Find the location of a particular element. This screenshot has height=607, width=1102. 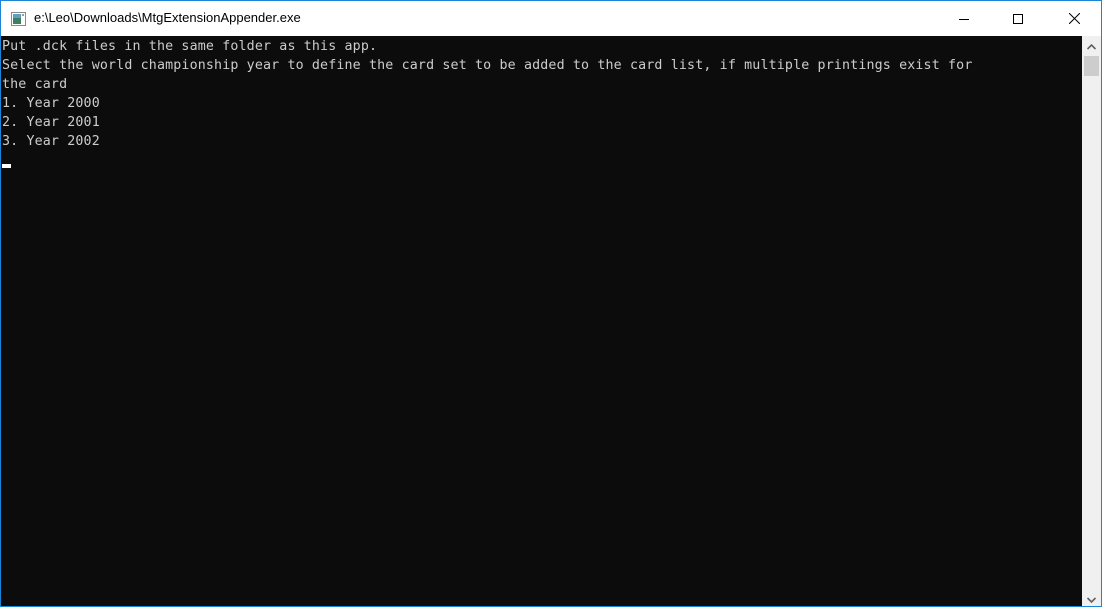

maximize-button is located at coordinates (1018, 18).